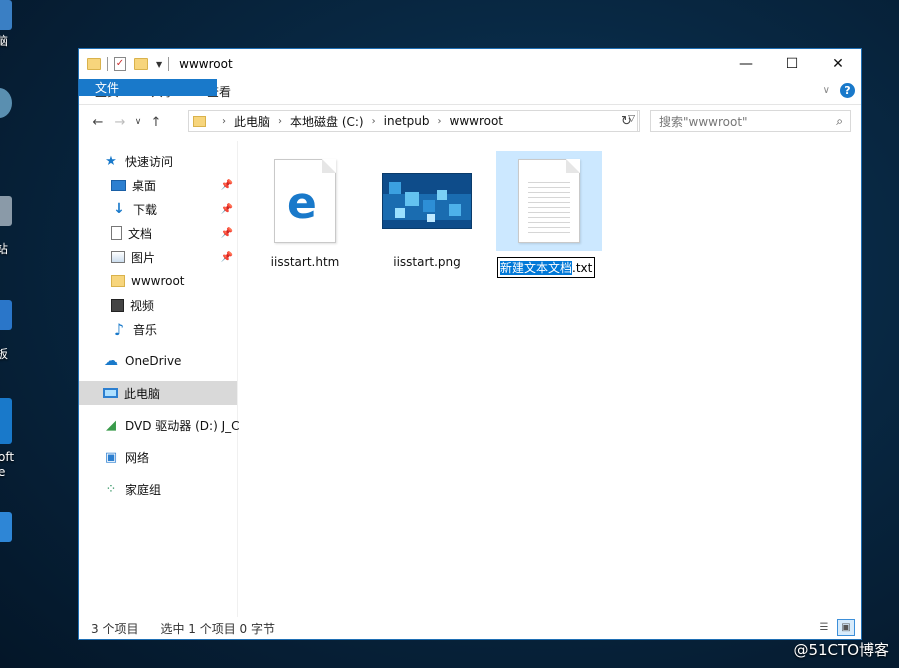  I want to click on desktop-icon, so click(118, 185).